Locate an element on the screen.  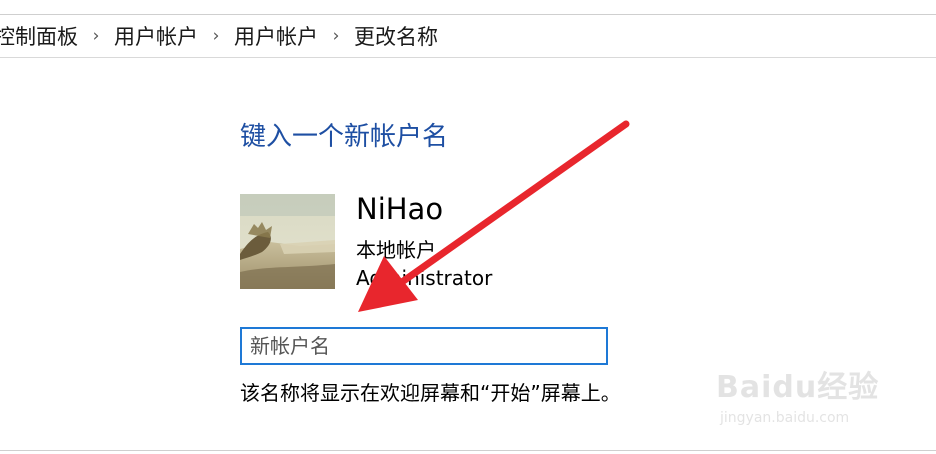
address-bar: 控制面板 › 用户帐户 › 用户帐户 › 更改名称 is located at coordinates (468, 36).